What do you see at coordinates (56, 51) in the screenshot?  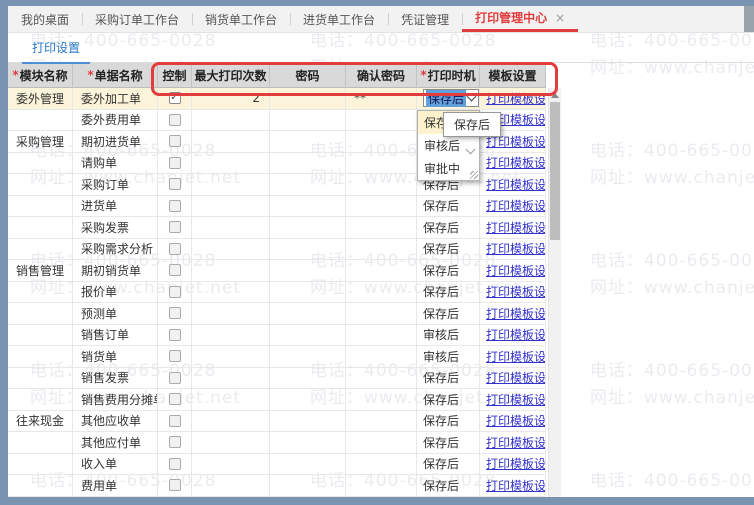 I see `tab-print-settings: 打印设置` at bounding box center [56, 51].